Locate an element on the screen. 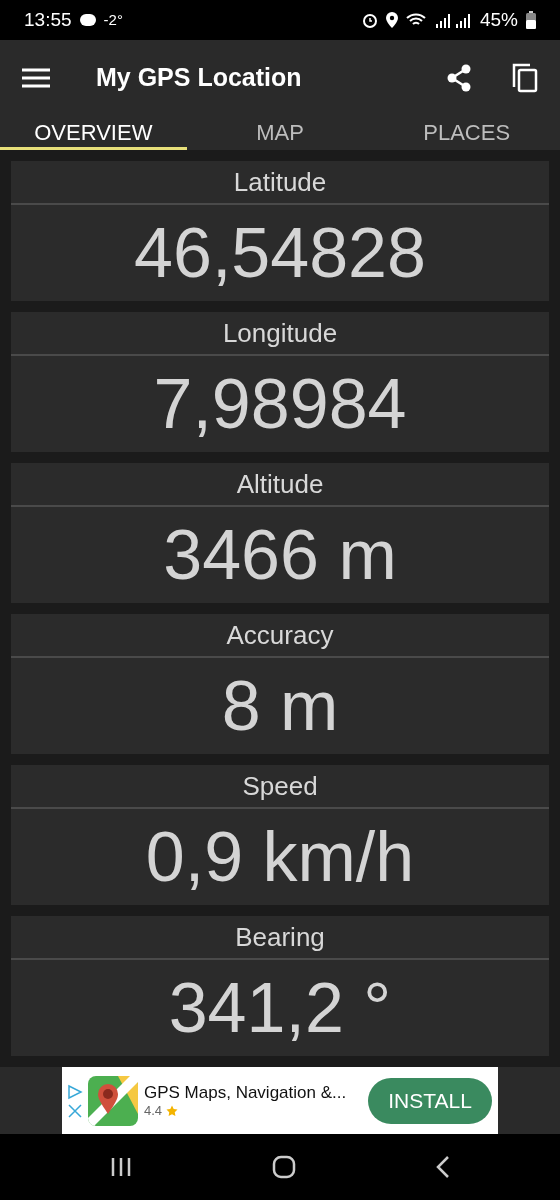 Image resolution: width=560 pixels, height=1200 pixels. status-time: 13:55 is located at coordinates (48, 19).